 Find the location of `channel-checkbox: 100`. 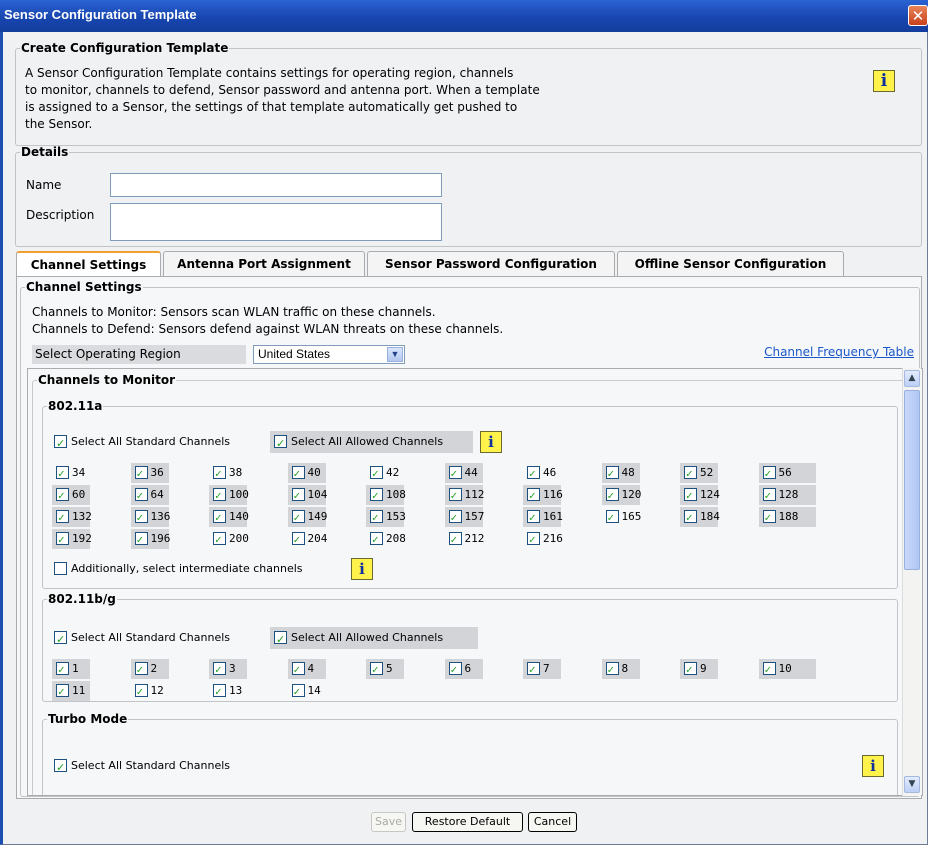

channel-checkbox: 100 is located at coordinates (229, 495).